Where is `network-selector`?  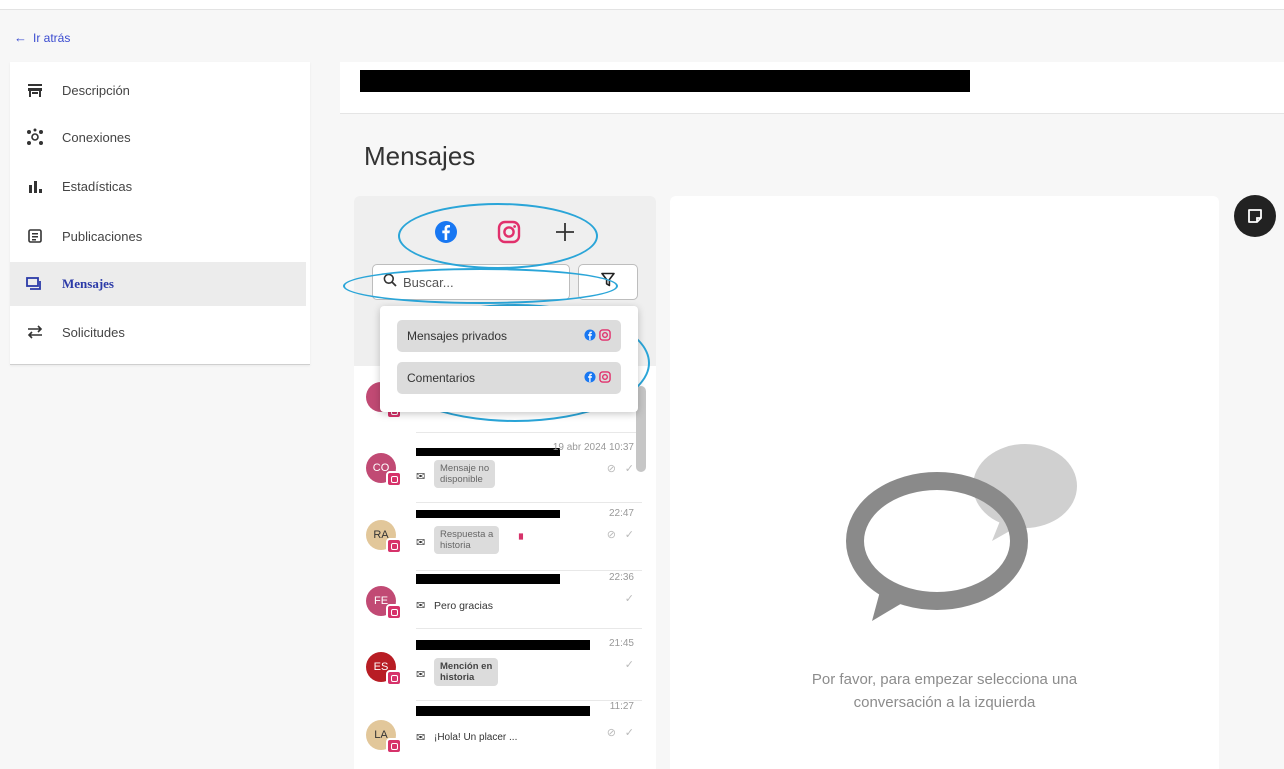 network-selector is located at coordinates (505, 232).